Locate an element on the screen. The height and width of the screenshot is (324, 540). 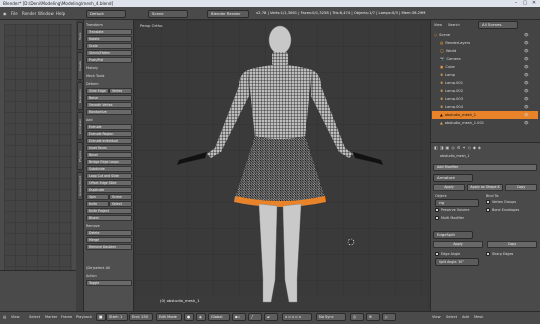
modifier-armature-name: Armature is located at coordinates (453, 178).